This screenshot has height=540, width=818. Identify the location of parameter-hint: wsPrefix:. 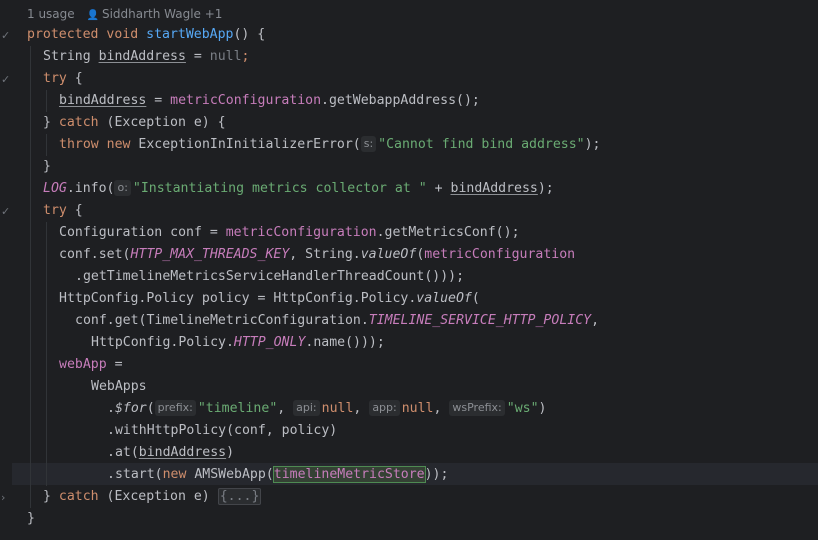
(477, 408).